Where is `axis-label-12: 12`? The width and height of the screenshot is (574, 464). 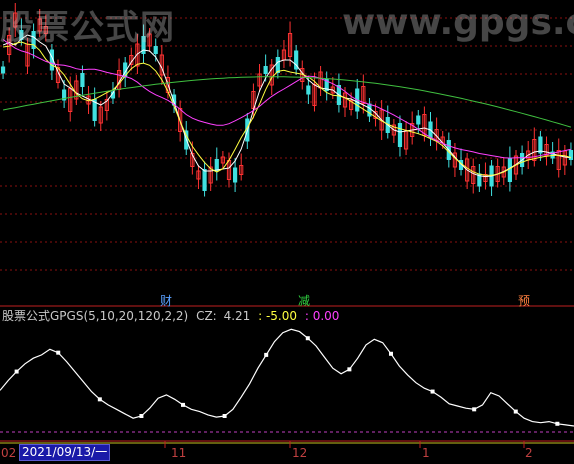 axis-label-12: 12 is located at coordinates (300, 453).